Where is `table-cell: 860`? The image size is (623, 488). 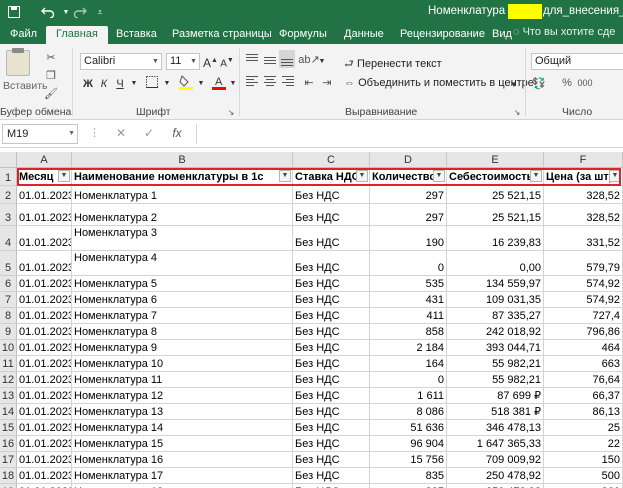
table-cell: 860 is located at coordinates (583, 486).